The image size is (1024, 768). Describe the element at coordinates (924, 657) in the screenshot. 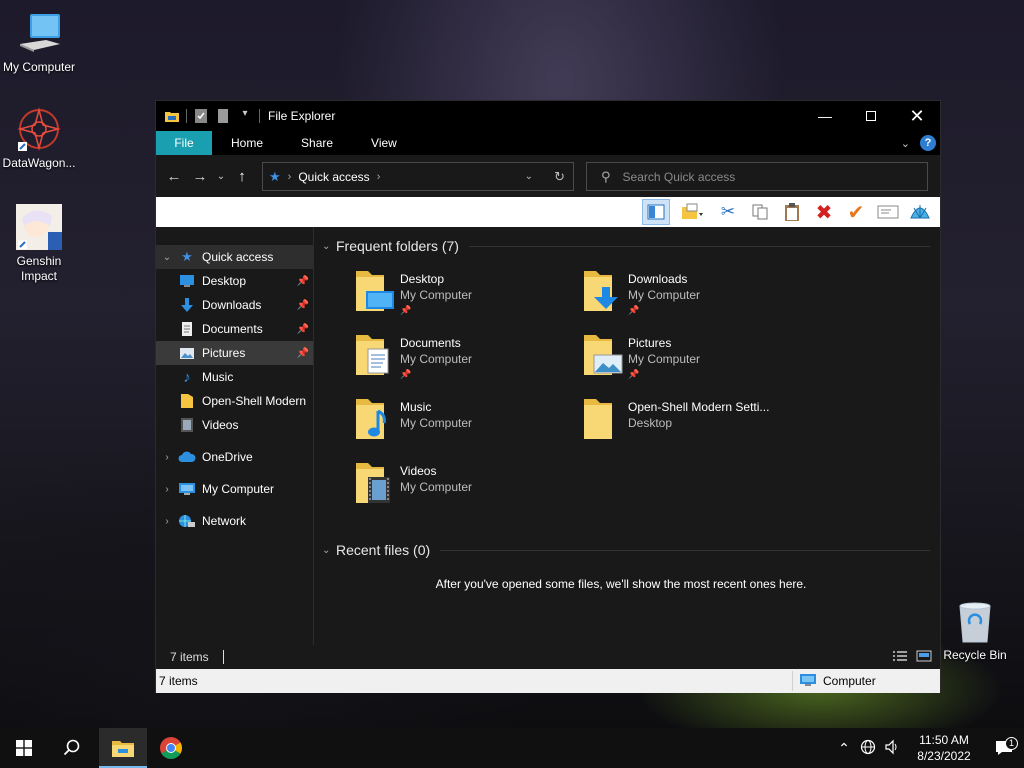

I see `large-icons-view-icon` at that location.